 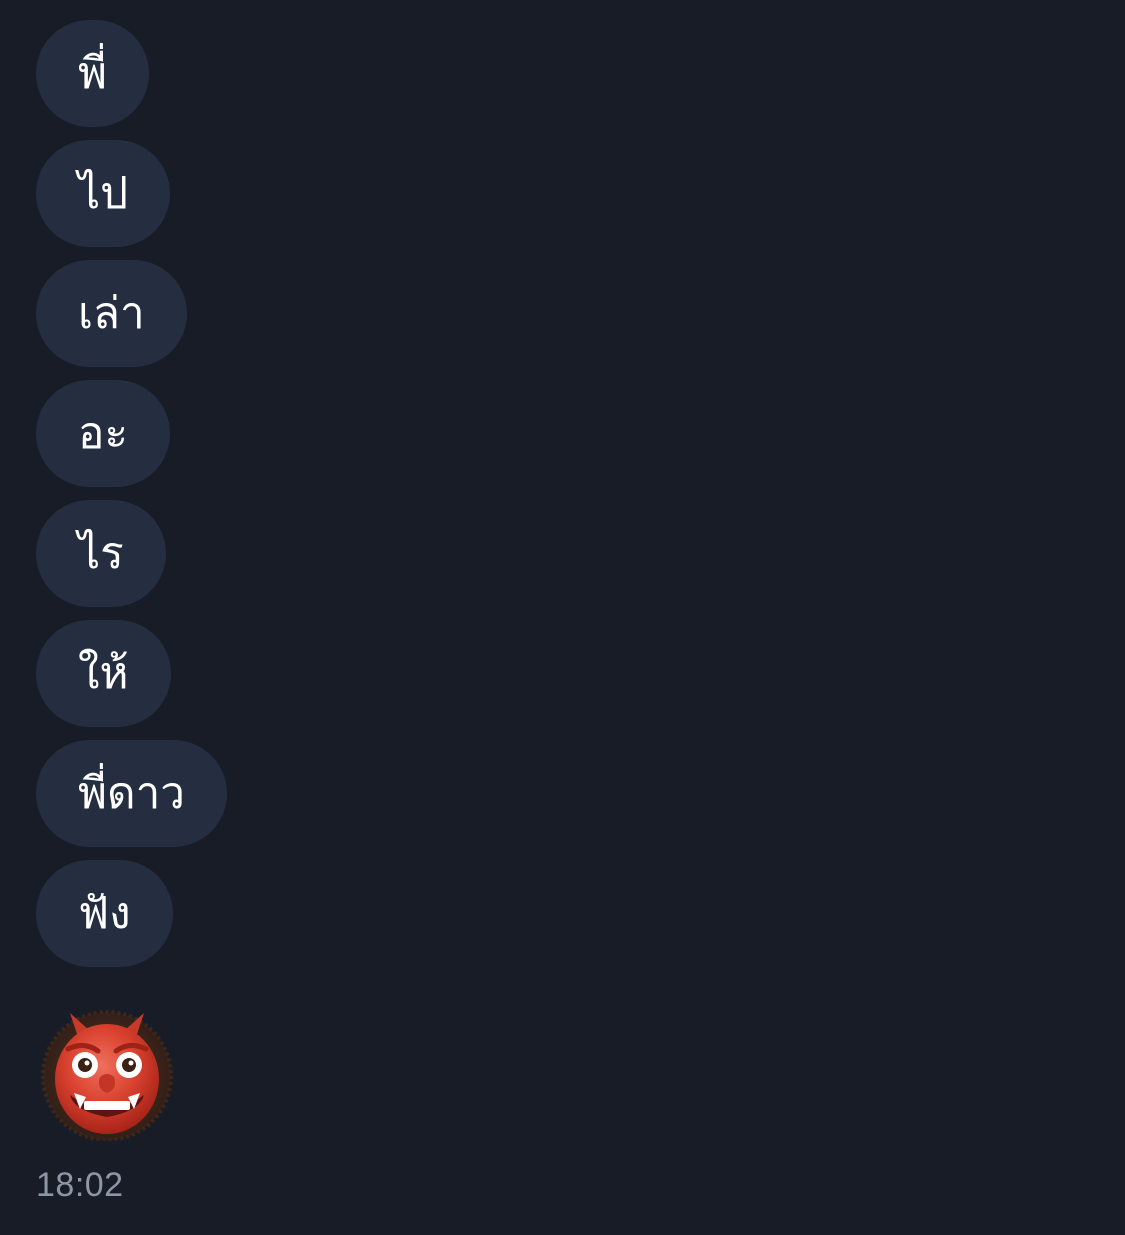 What do you see at coordinates (107, 1074) in the screenshot?
I see `ogre-icon` at bounding box center [107, 1074].